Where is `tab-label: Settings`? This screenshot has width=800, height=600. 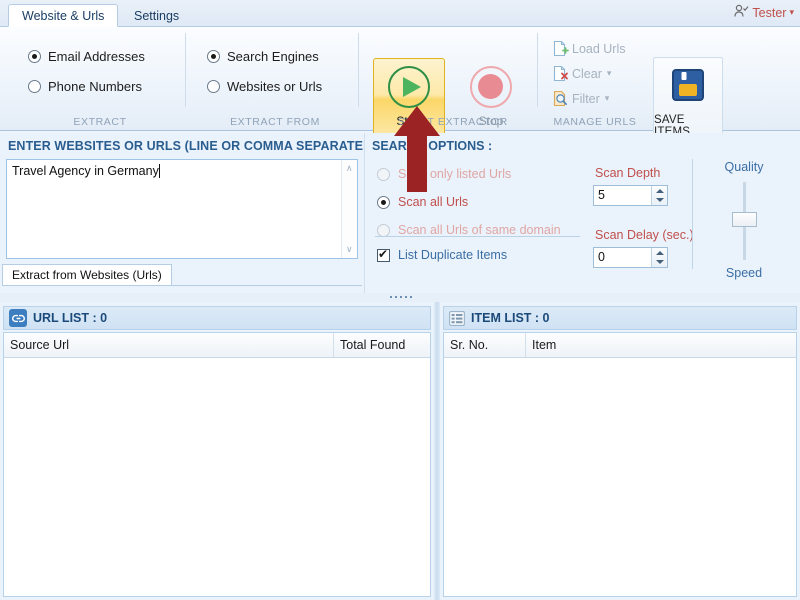 tab-label: Settings is located at coordinates (157, 16).